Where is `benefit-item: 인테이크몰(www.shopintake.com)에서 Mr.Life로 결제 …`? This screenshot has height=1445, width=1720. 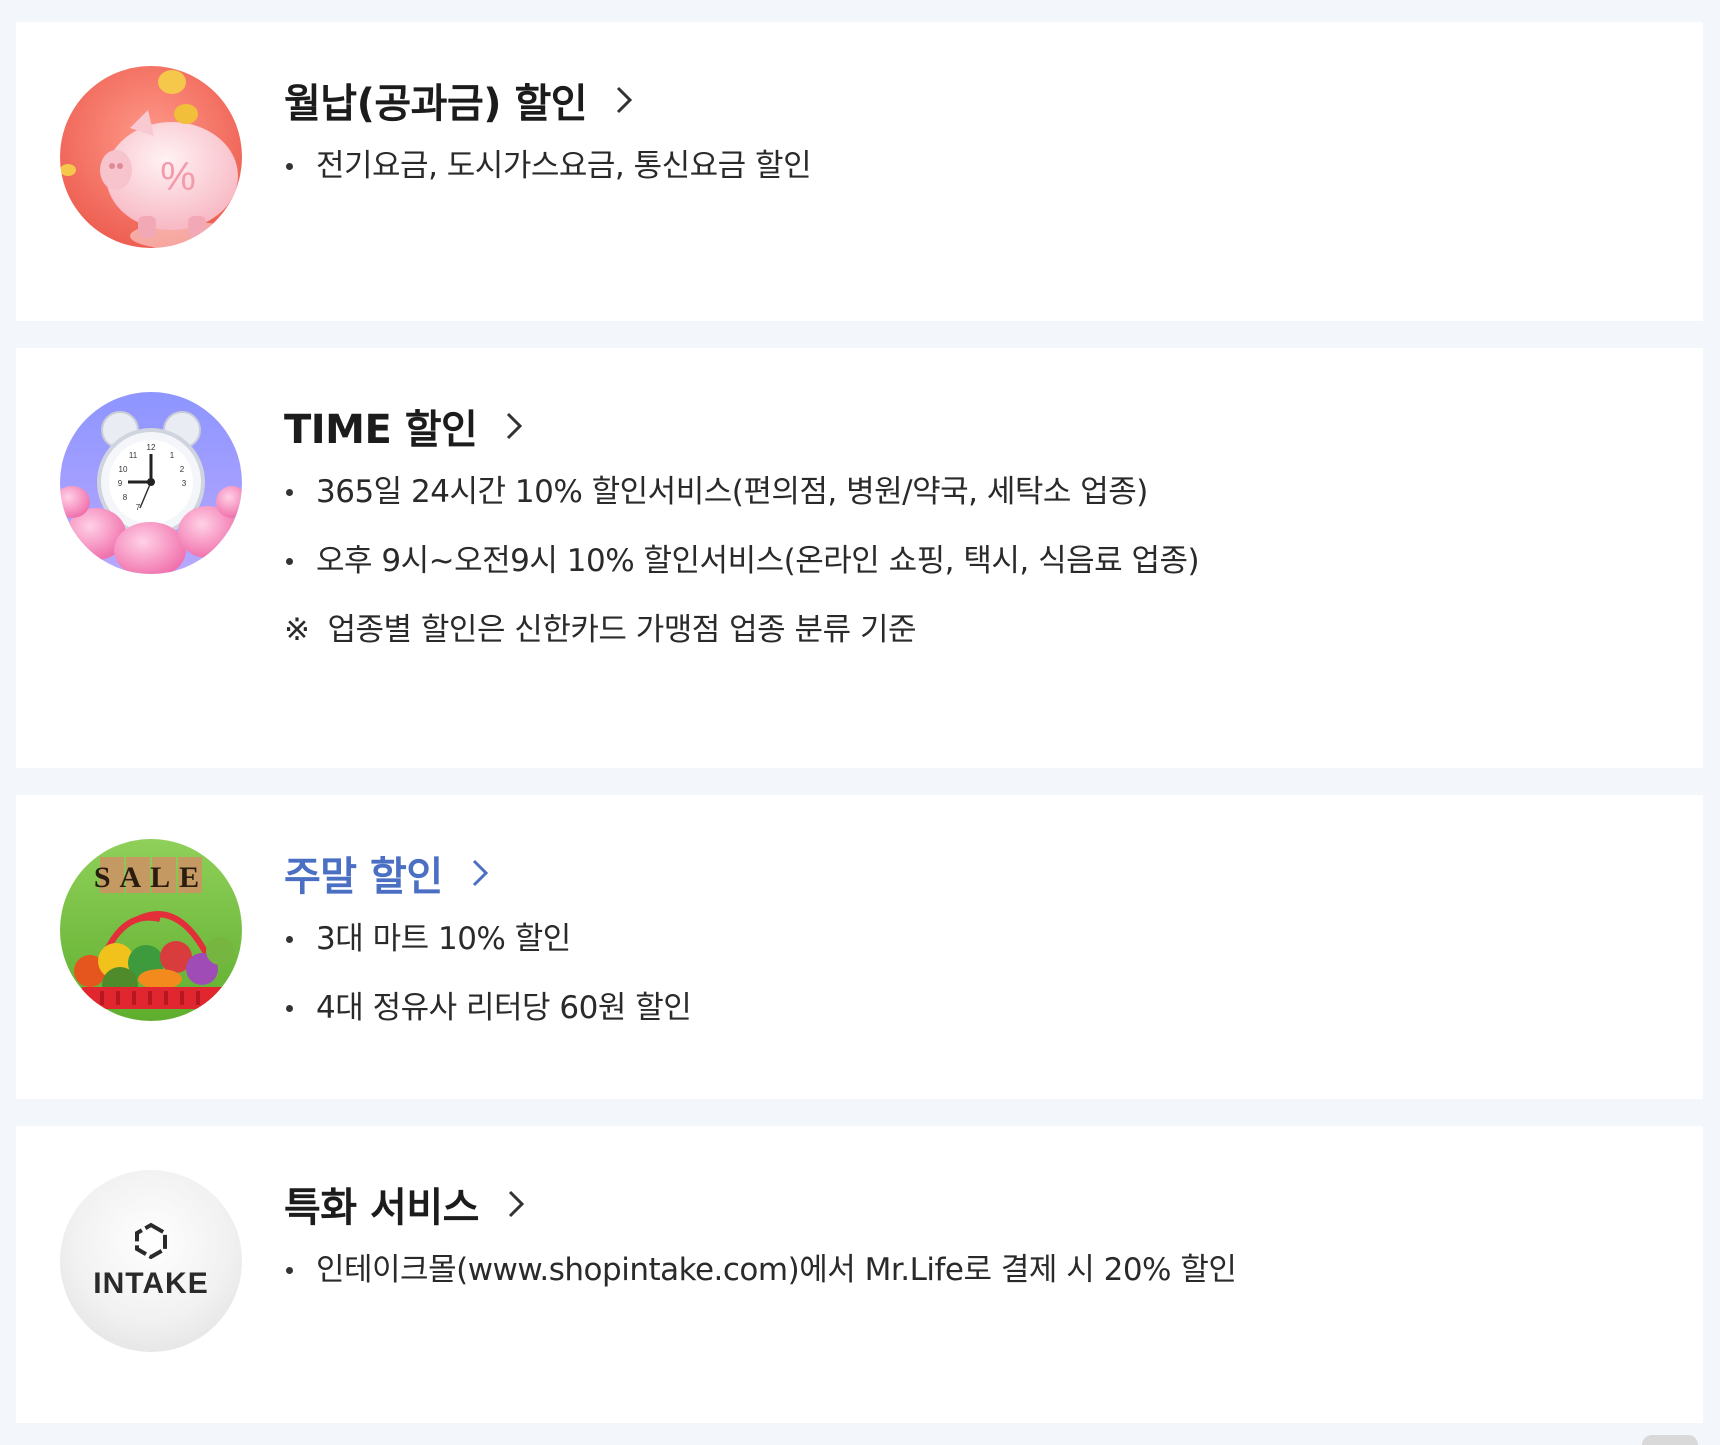
benefit-item: 인테이크몰(www.shopintake.com)에서 Mr.Life로 결제 … is located at coordinates (973, 1270).